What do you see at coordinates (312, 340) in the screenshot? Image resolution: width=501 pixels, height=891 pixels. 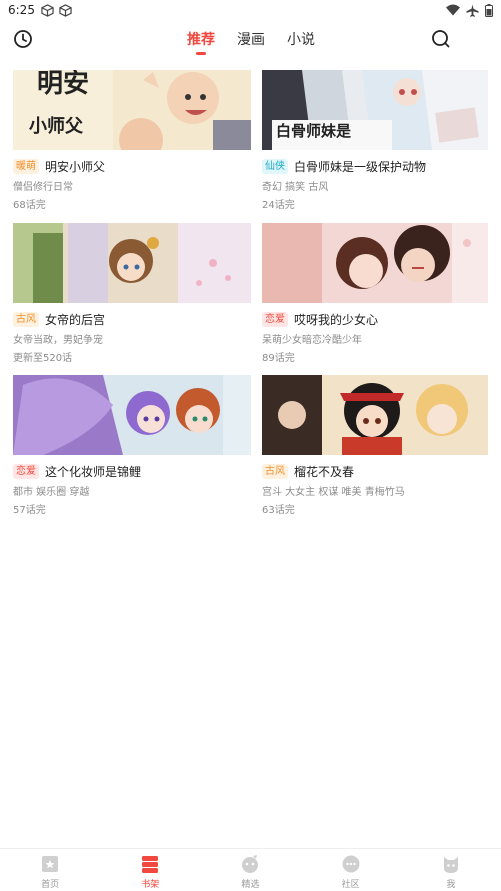 I see `comic-subtitle: 呆萌少女暗恋冷酷少年` at bounding box center [312, 340].